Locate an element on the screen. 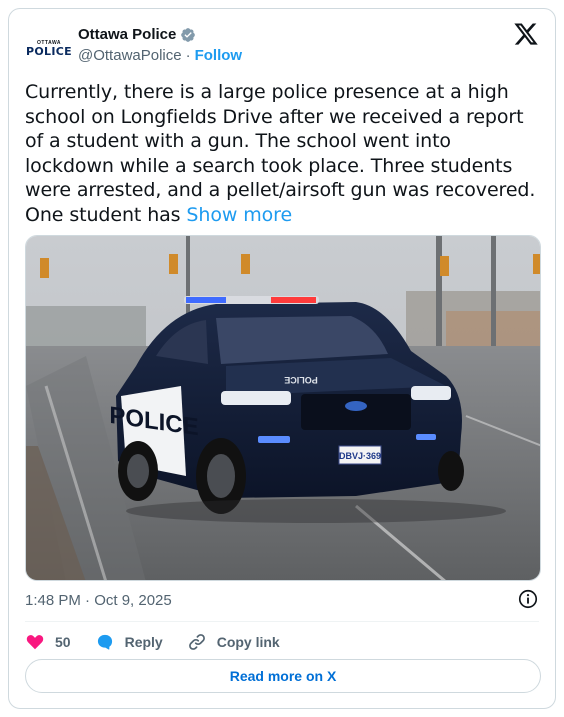 Image resolution: width=564 pixels, height=717 pixels. x-logo-icon is located at coordinates (526, 34).